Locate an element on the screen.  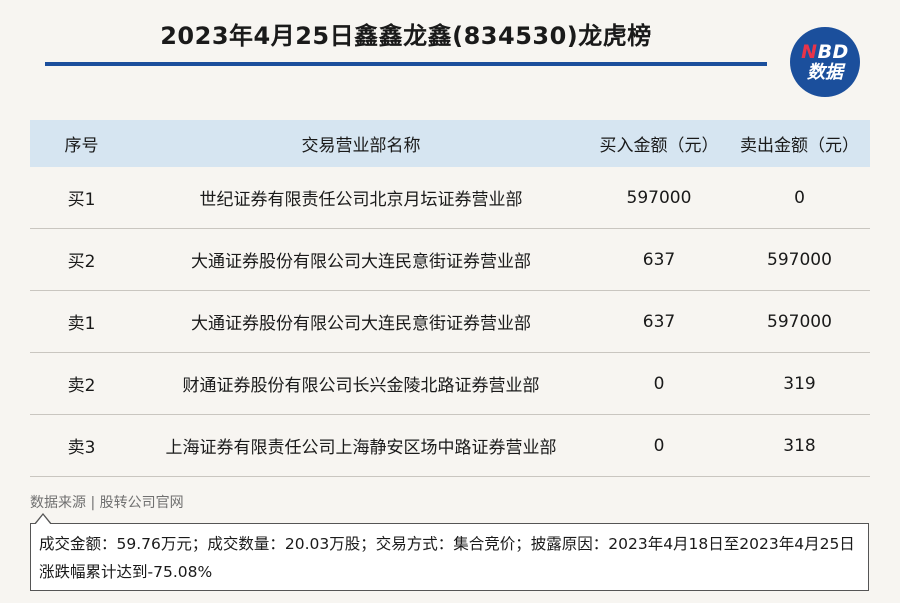
logo-n: N is located at coordinates (809, 51).